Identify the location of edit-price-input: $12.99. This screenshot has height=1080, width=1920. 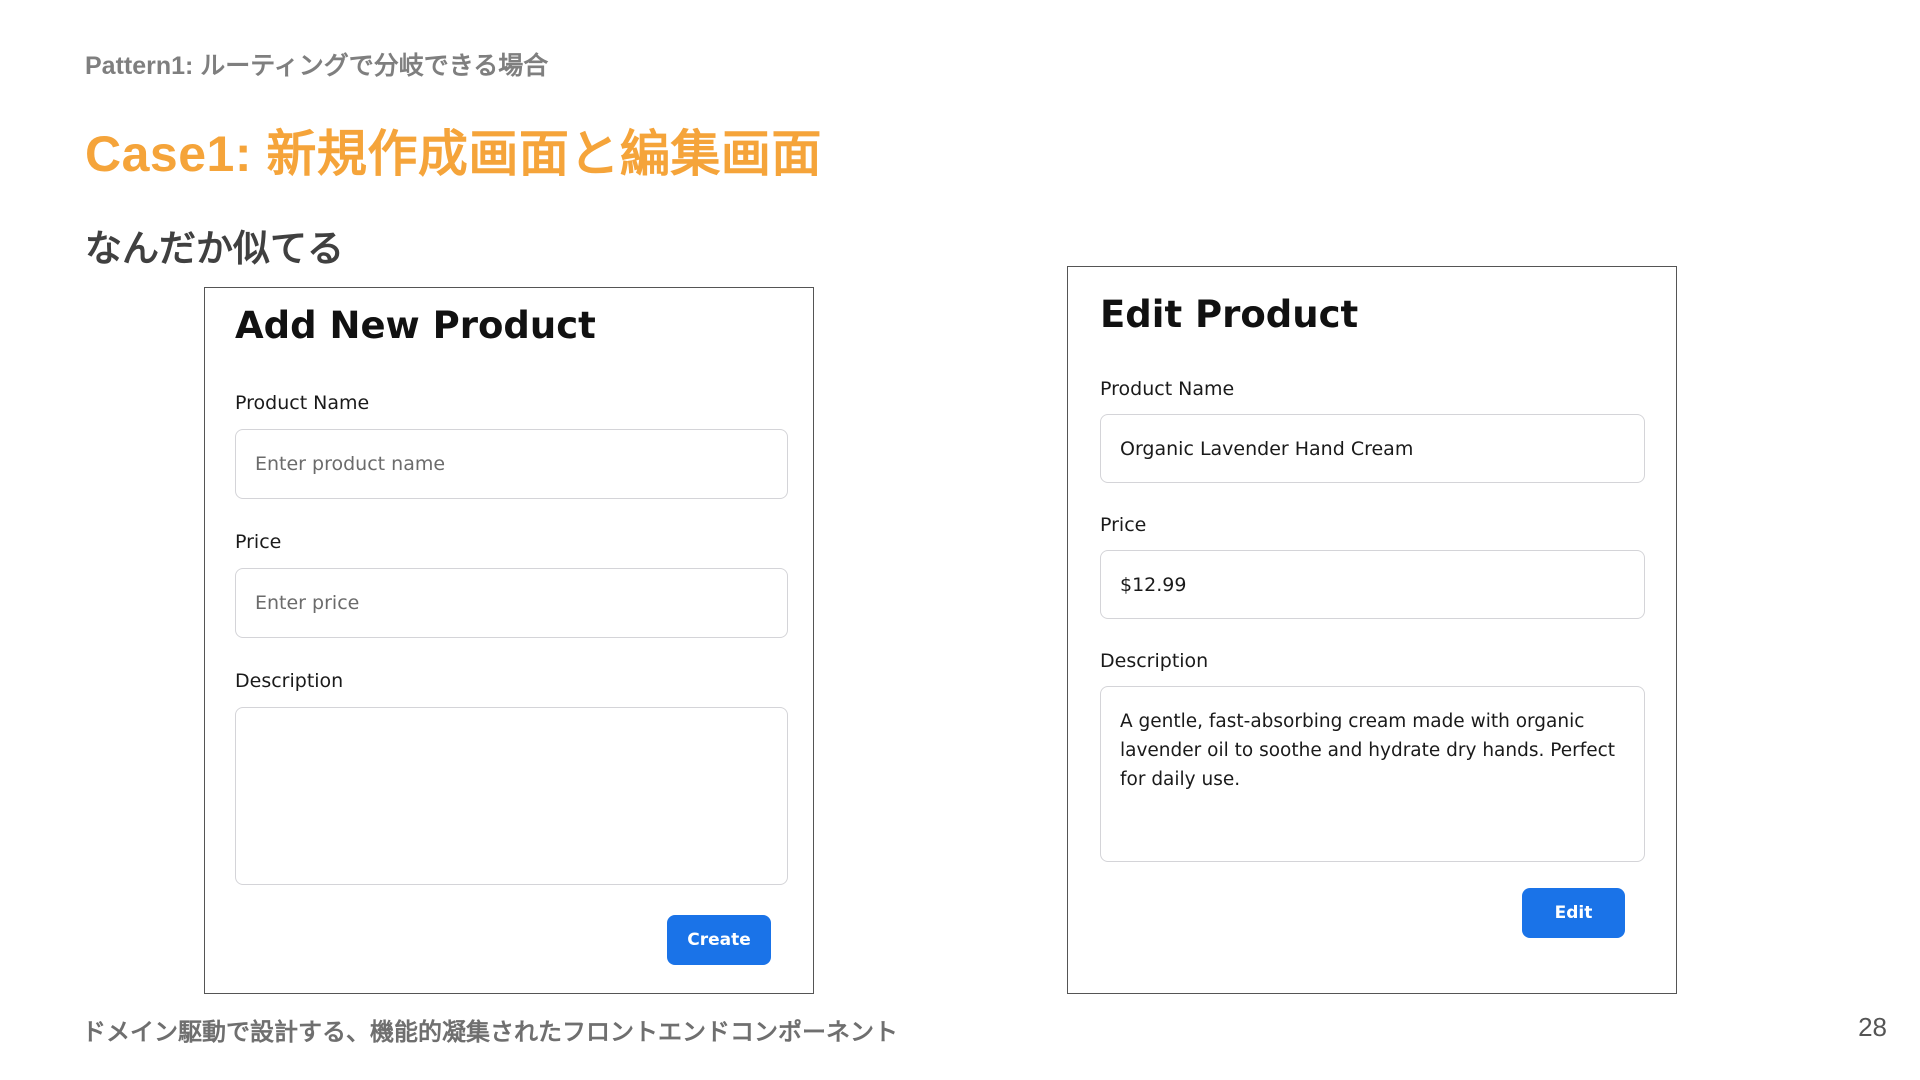
(1372, 584).